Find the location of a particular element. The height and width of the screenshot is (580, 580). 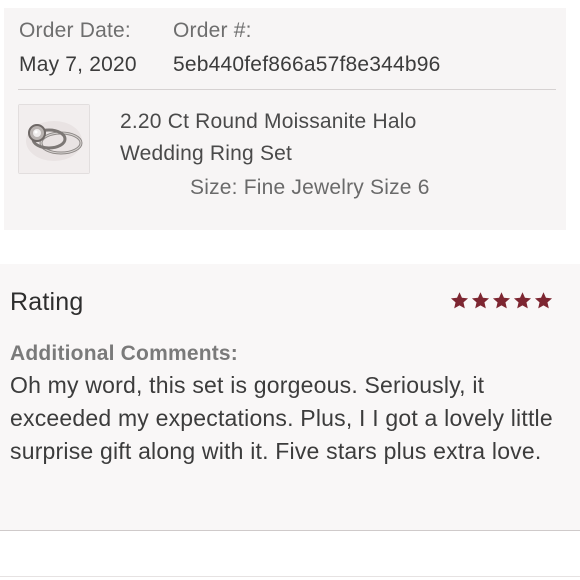

order-date-block: Order Date: May 7, 2020 is located at coordinates (78, 48).